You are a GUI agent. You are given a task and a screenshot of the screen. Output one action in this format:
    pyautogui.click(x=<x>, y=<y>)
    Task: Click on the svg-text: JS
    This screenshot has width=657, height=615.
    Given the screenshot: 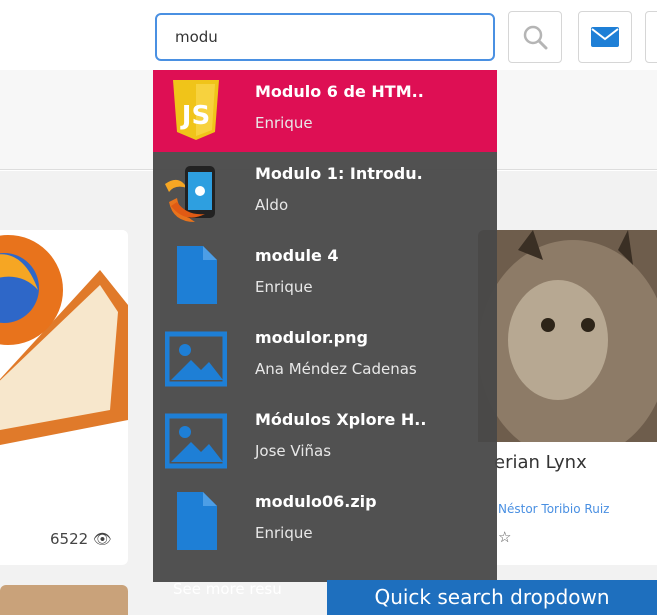 What is the action you would take?
    pyautogui.click(x=195, y=116)
    